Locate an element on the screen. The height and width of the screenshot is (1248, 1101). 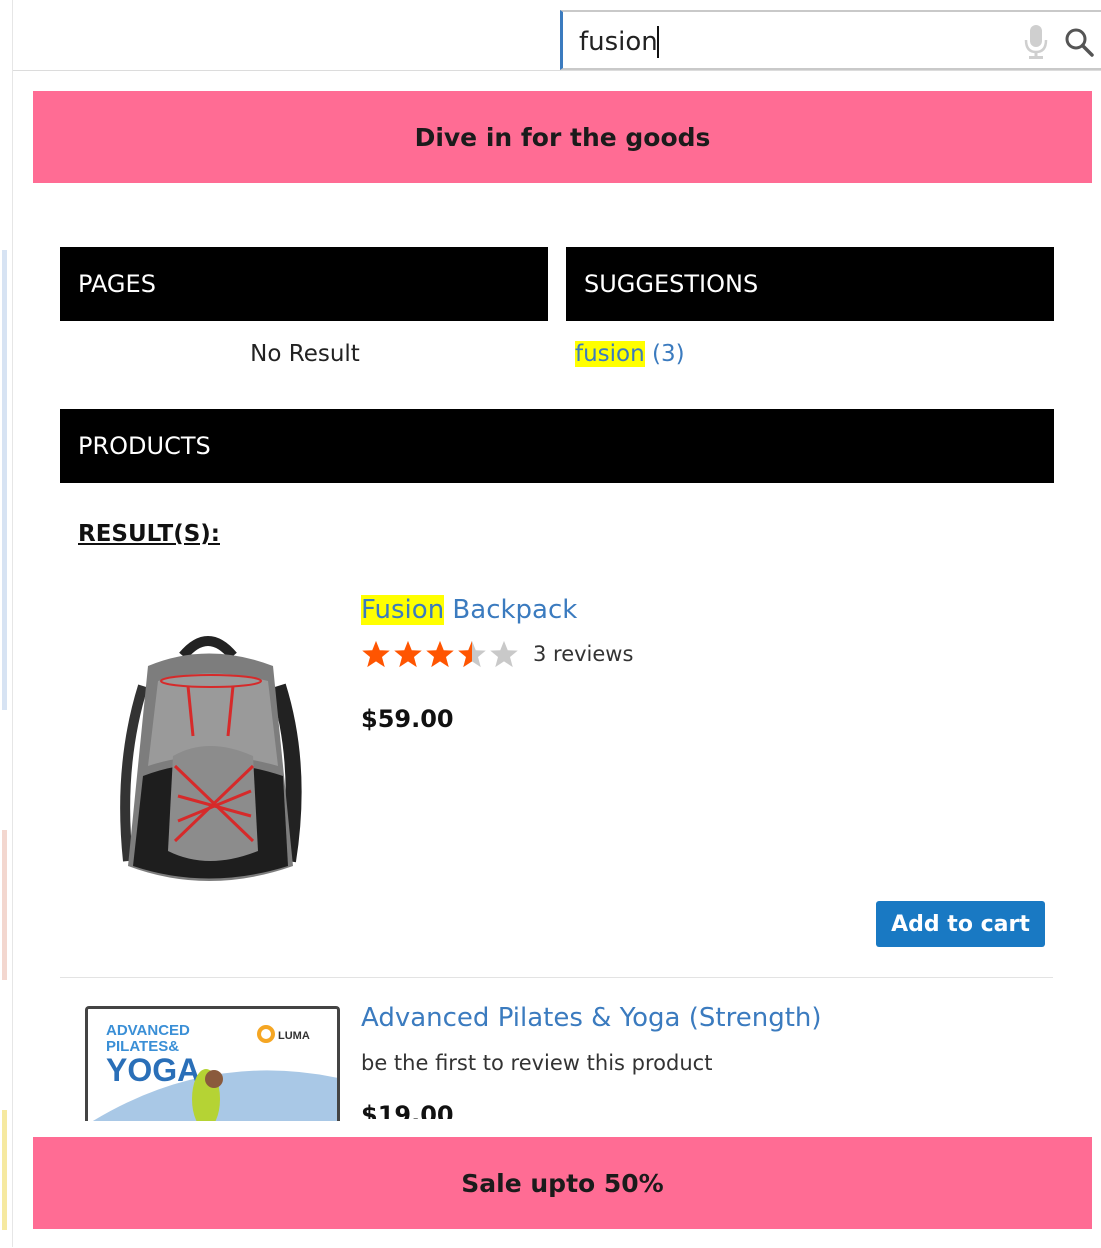
product-image-dvd: ADVANCED PILATES& YOGA LUMA is located at coordinates (212, 1063).